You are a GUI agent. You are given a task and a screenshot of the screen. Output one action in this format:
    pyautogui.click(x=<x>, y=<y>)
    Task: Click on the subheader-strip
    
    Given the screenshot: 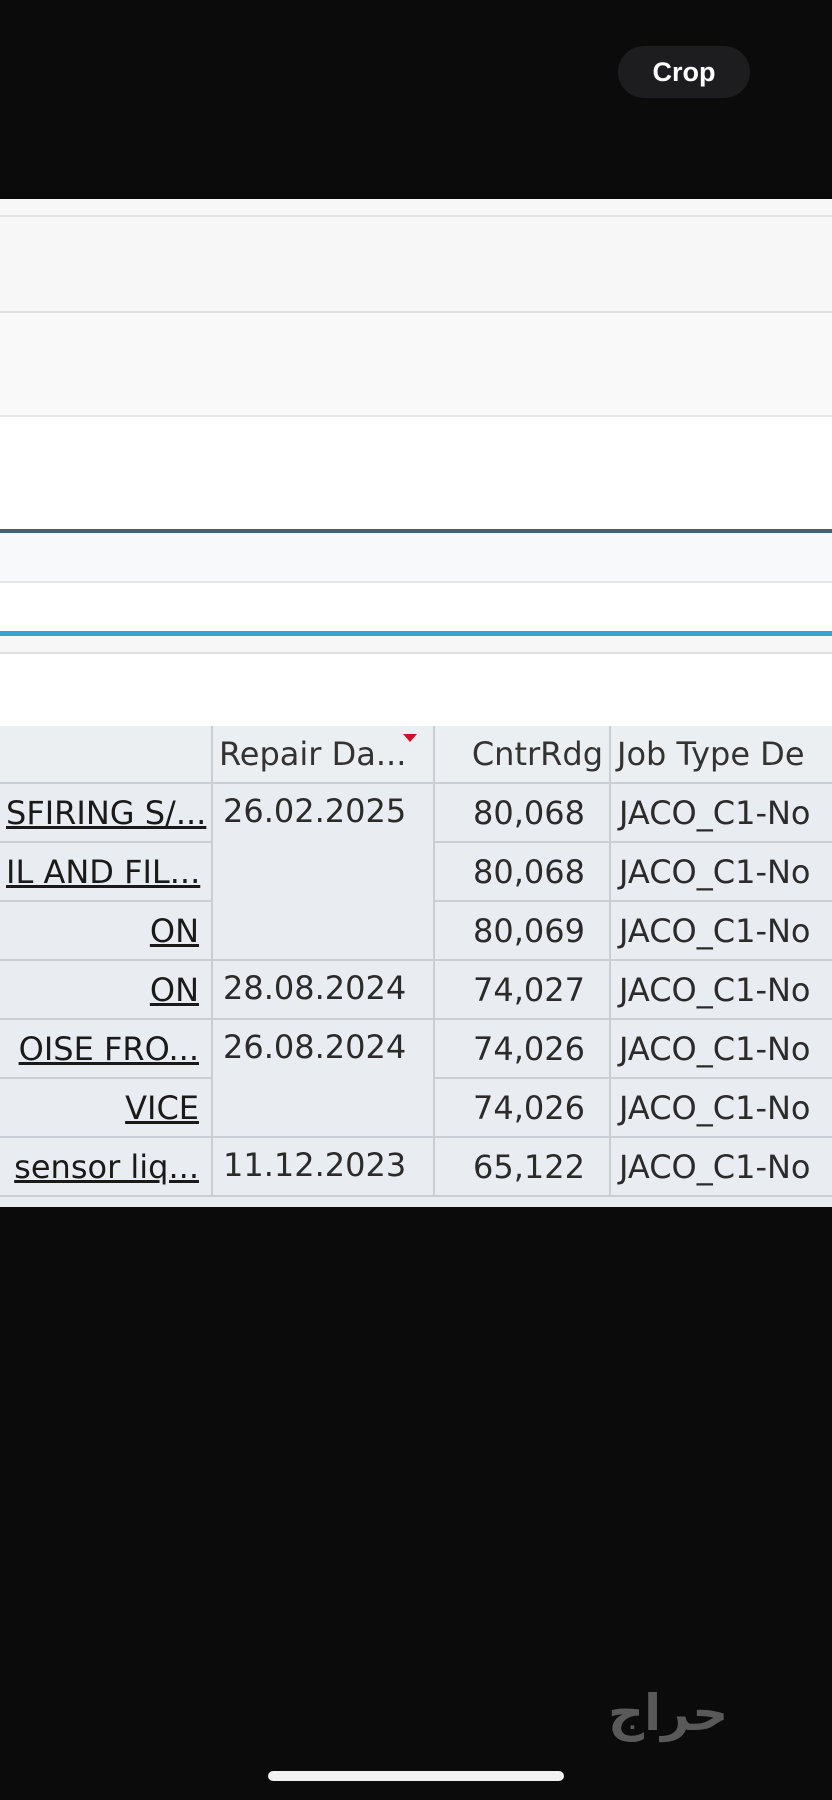 What is the action you would take?
    pyautogui.click(x=416, y=645)
    